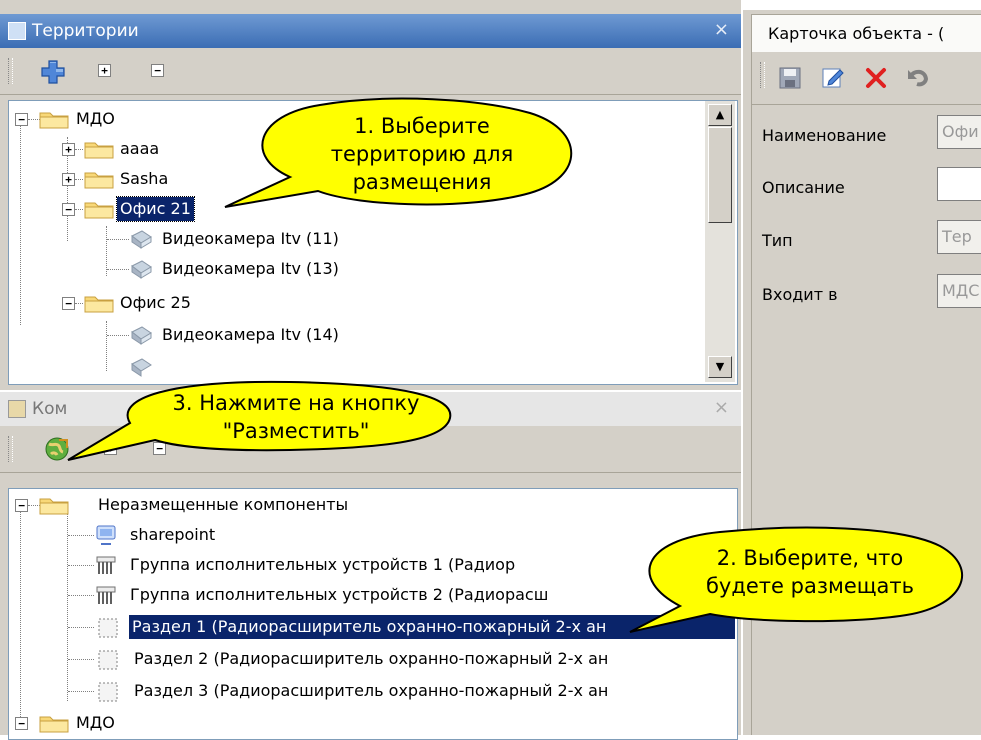  I want to click on tree-item-camera-11: Видеокамера Itv (11), so click(359, 239).